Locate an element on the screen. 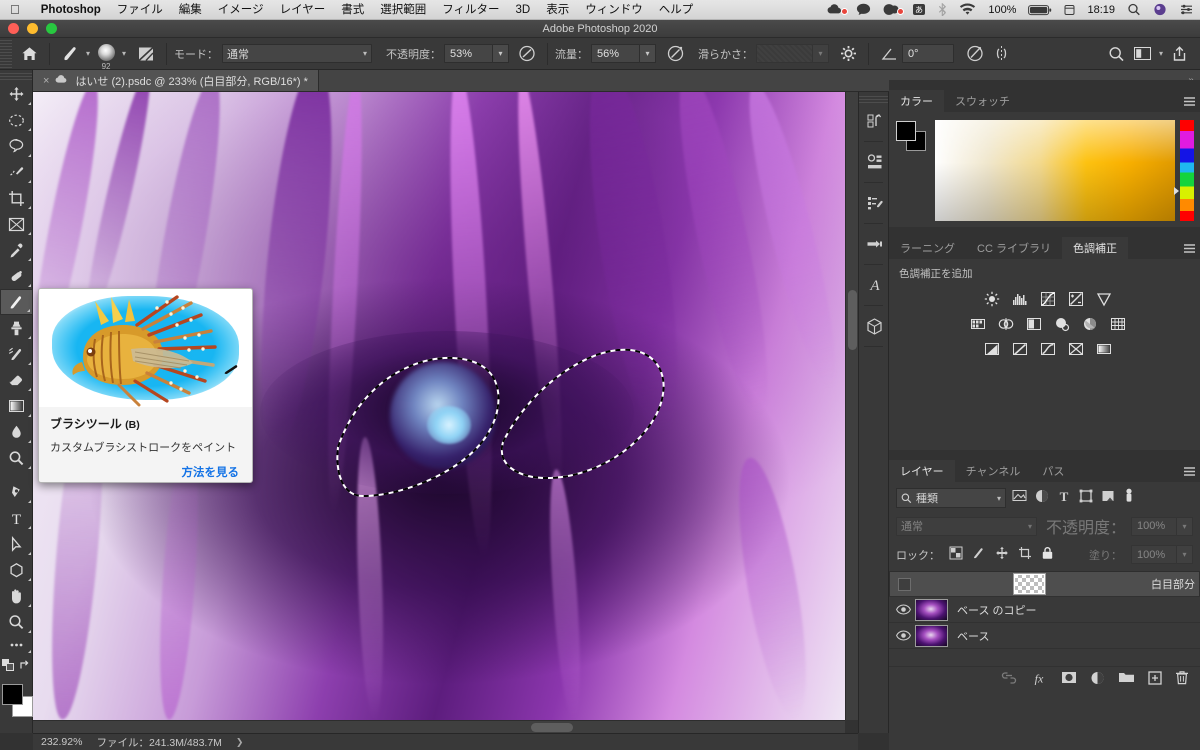 The height and width of the screenshot is (750, 1200). menu-item-filter: フィルター is located at coordinates (470, 10).